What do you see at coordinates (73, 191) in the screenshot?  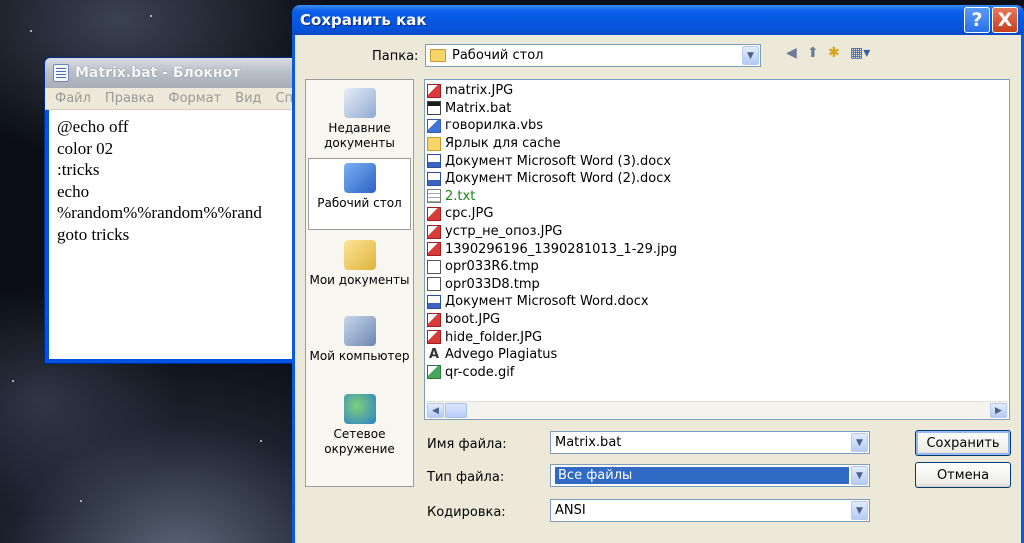 I see `text-line: echo` at bounding box center [73, 191].